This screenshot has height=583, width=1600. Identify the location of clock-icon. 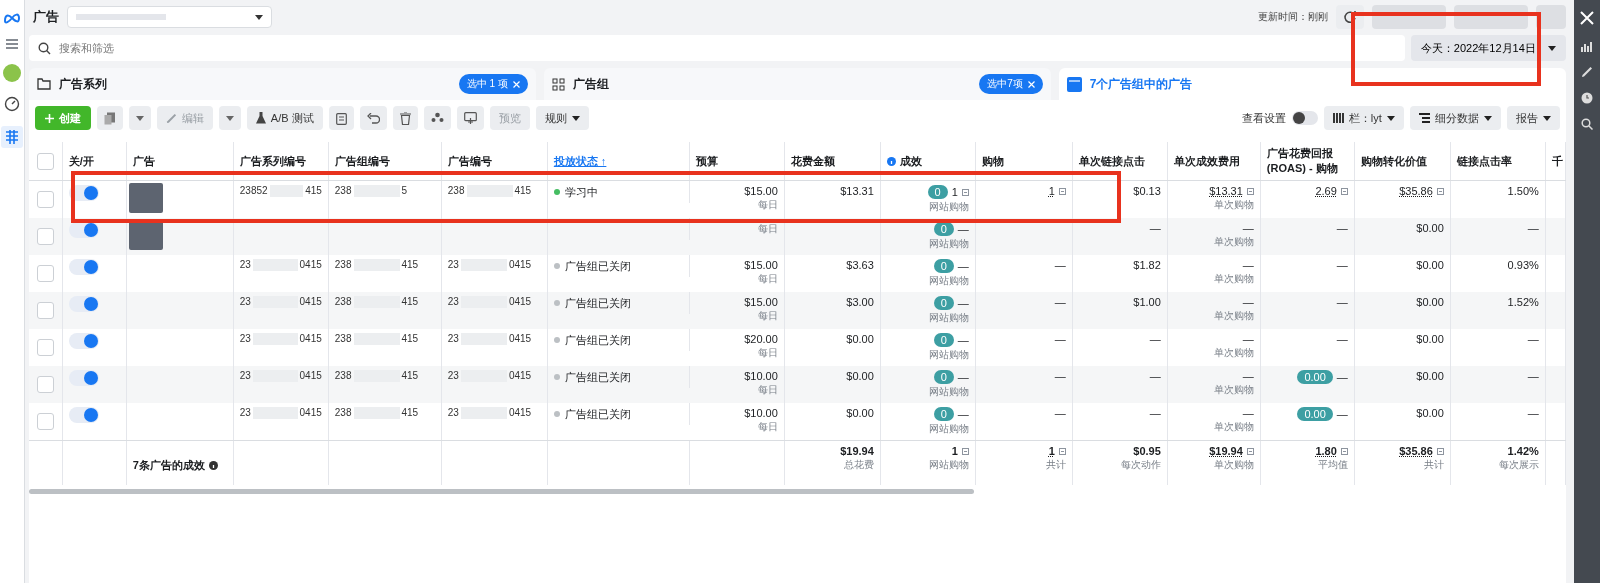
(1586, 98).